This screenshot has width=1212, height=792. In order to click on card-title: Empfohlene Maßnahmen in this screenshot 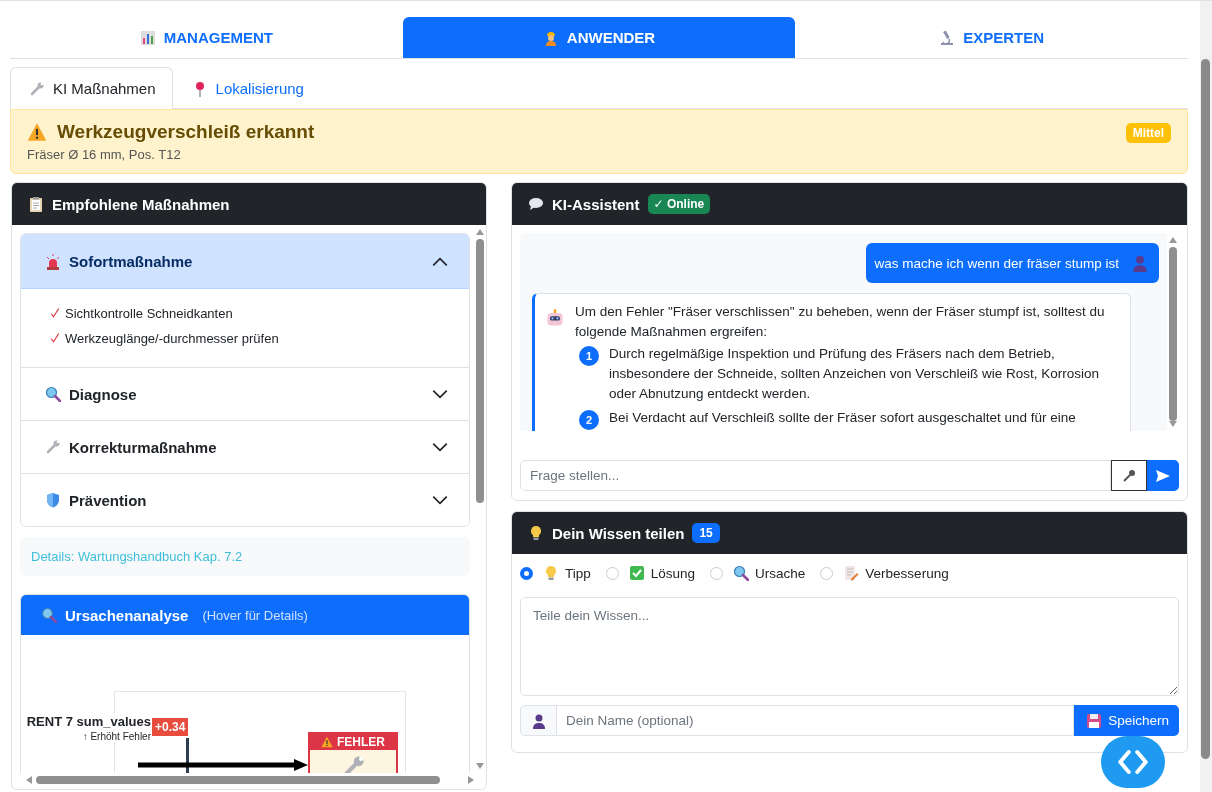, I will do `click(141, 204)`.